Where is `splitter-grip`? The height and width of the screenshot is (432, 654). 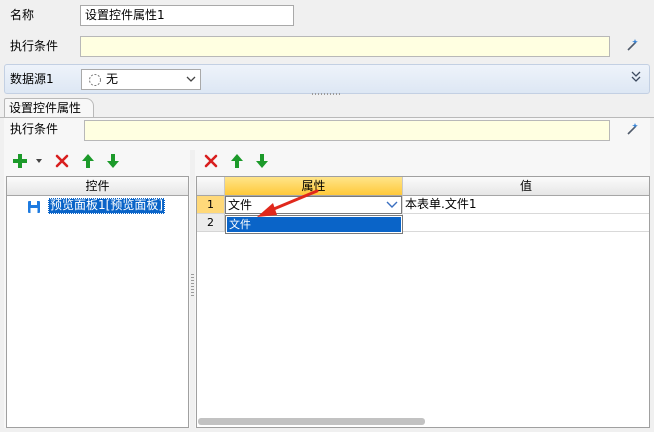
splitter-grip is located at coordinates (192, 286).